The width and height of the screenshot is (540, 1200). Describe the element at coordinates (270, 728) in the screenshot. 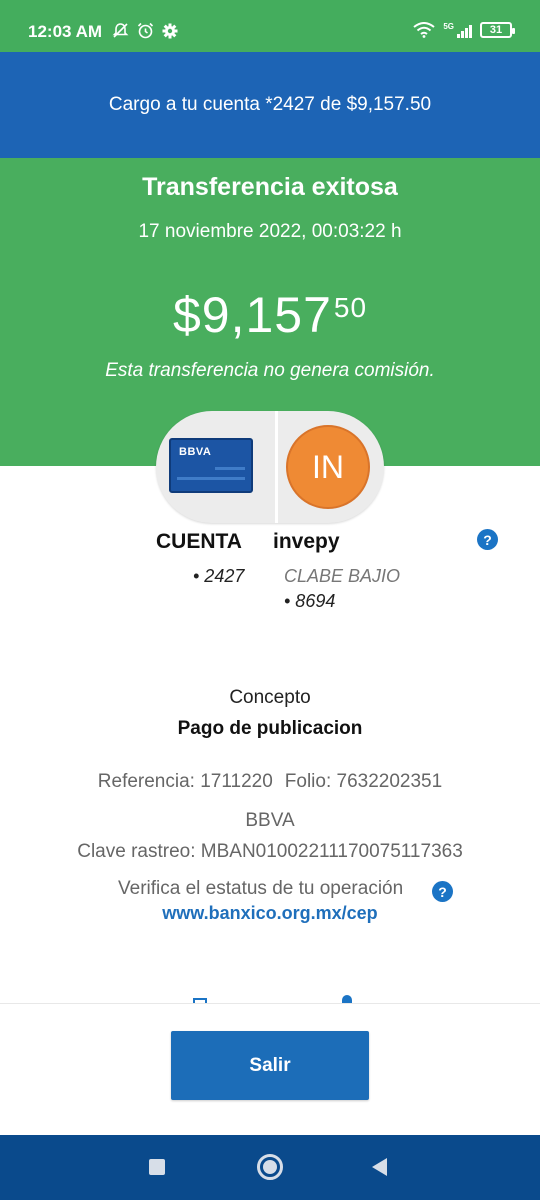

I see `concept-value: Pago de publicacion` at that location.